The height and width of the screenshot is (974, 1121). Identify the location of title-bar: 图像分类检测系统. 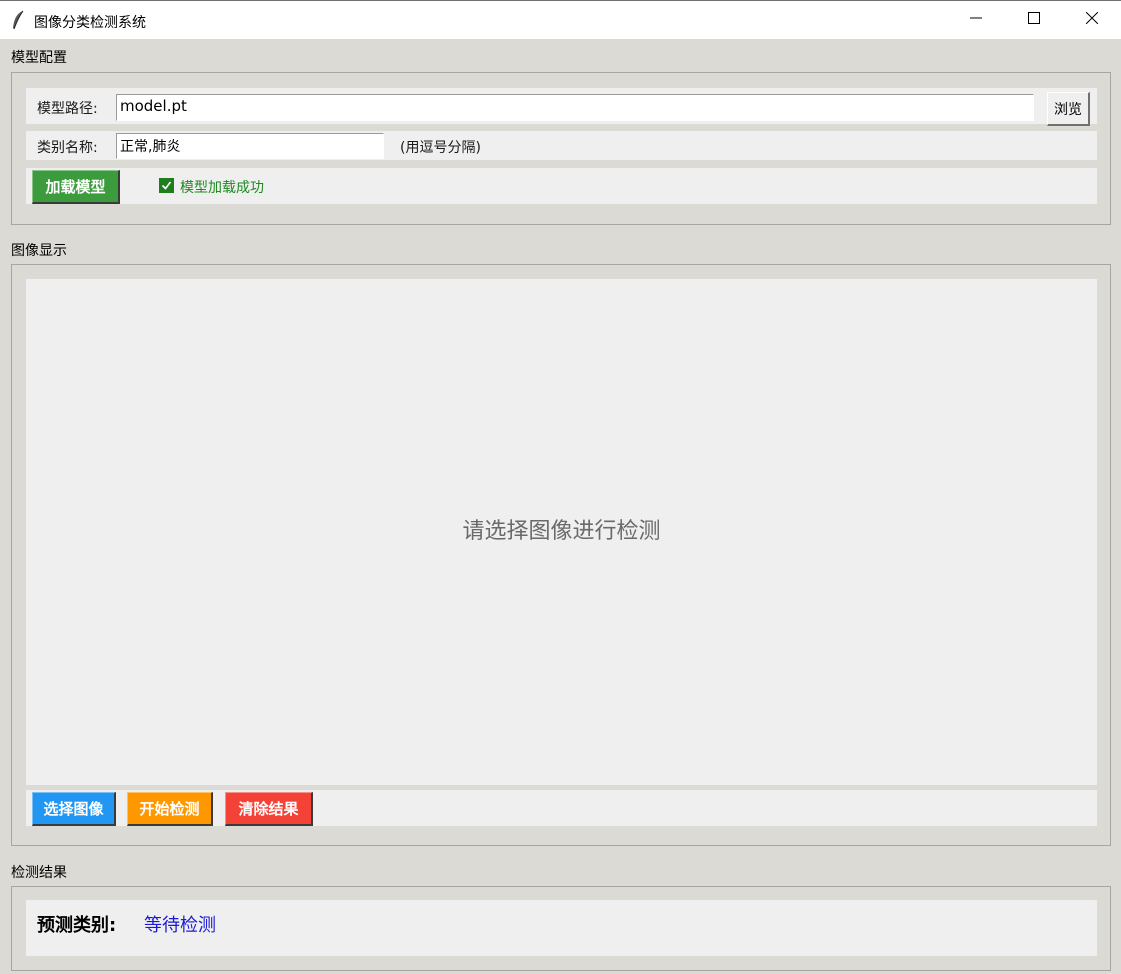
(560, 19).